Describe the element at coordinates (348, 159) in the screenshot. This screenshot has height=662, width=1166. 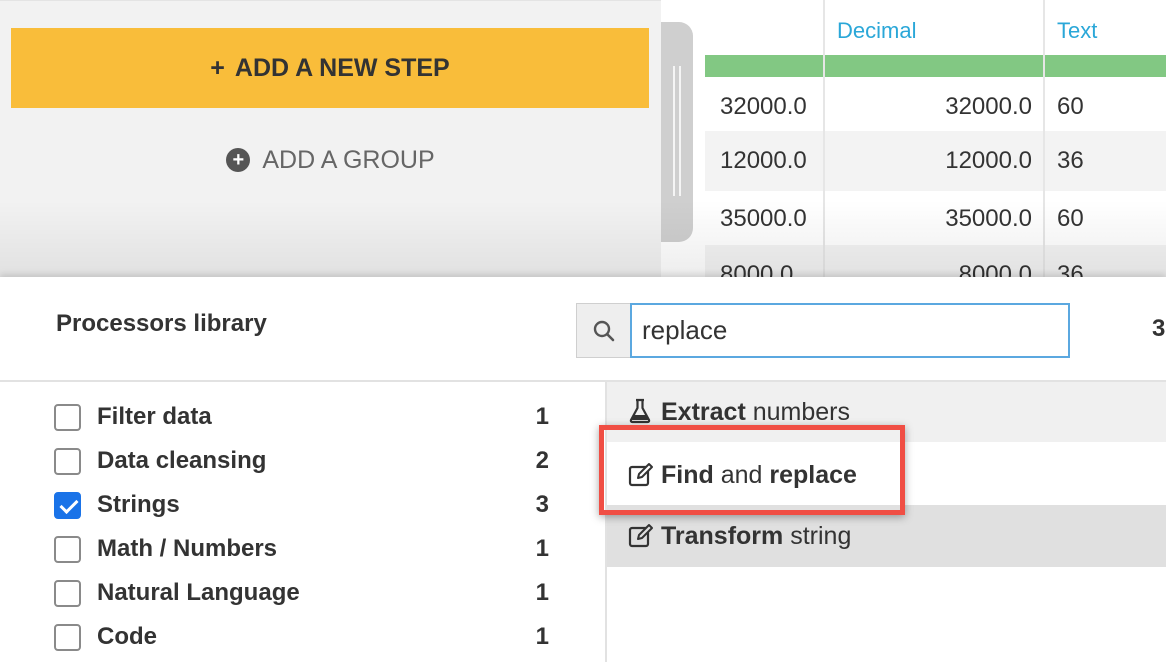
I see `add-group-label: ADD A GROUP` at that location.